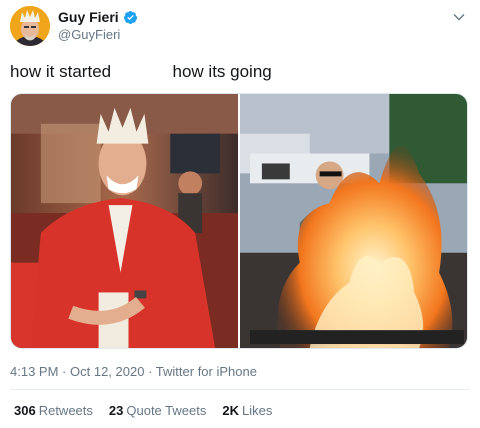 The height and width of the screenshot is (428, 480). What do you see at coordinates (89, 34) in the screenshot?
I see `user-handle: @GuyFieri` at bounding box center [89, 34].